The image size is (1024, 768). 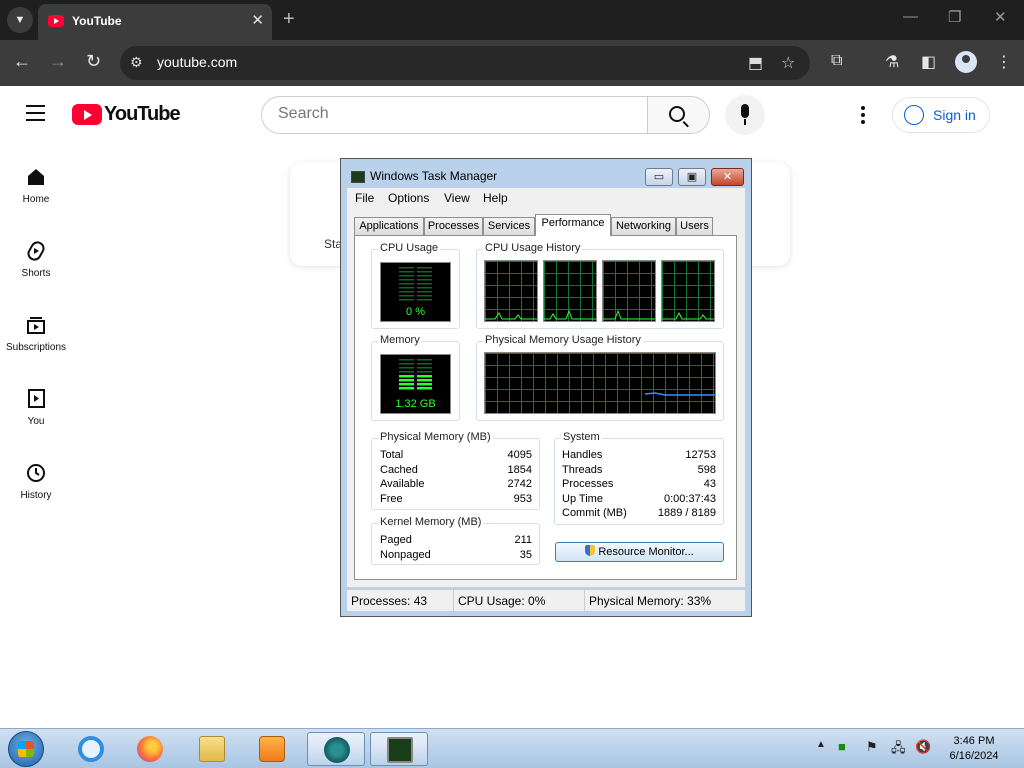 I want to click on sys-row-value: 43, so click(x=709, y=484).